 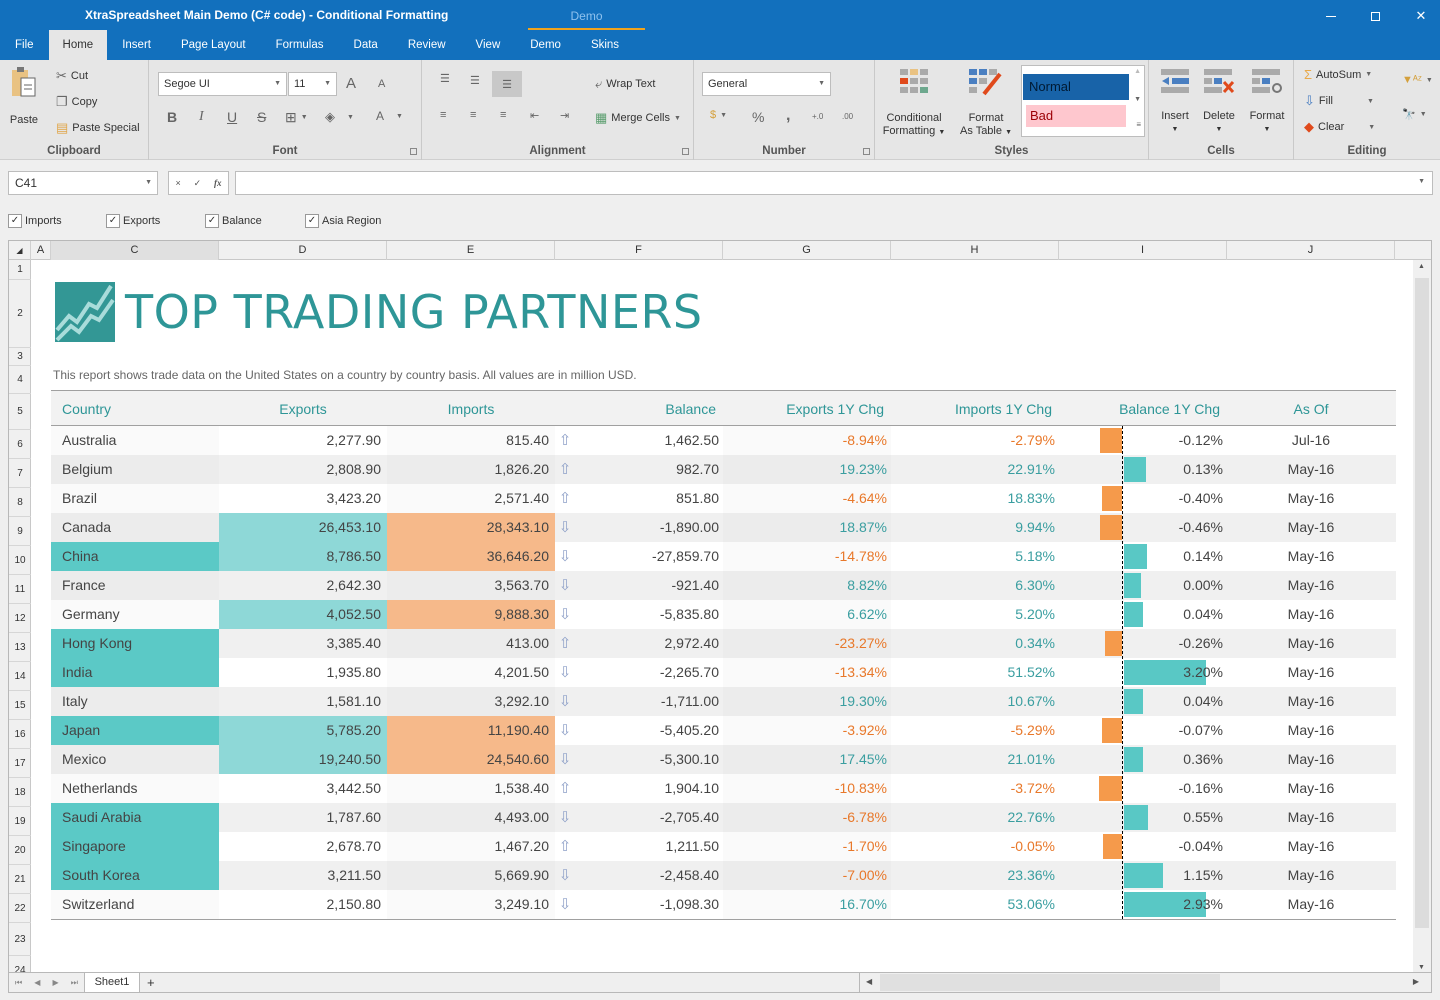 What do you see at coordinates (807, 614) in the screenshot?
I see `cell-expc: 6.62%` at bounding box center [807, 614].